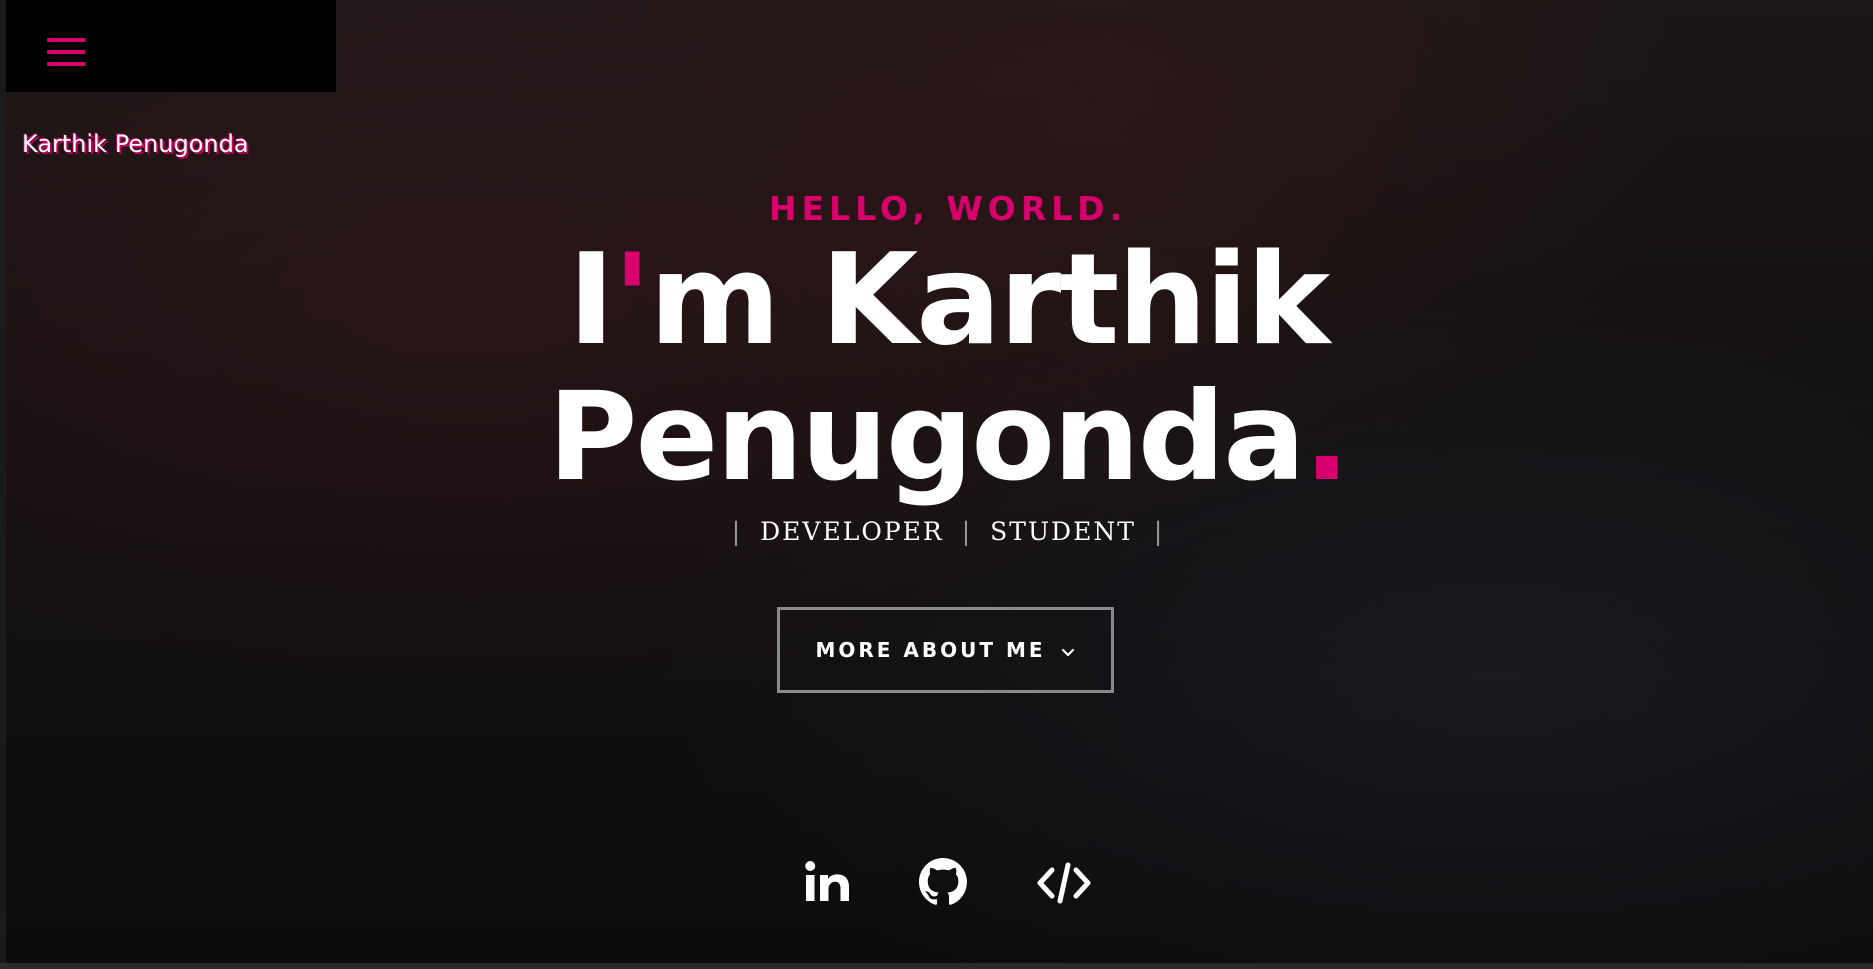  Describe the element at coordinates (930, 650) in the screenshot. I see `cta-label: MORE ABOUT ME` at that location.